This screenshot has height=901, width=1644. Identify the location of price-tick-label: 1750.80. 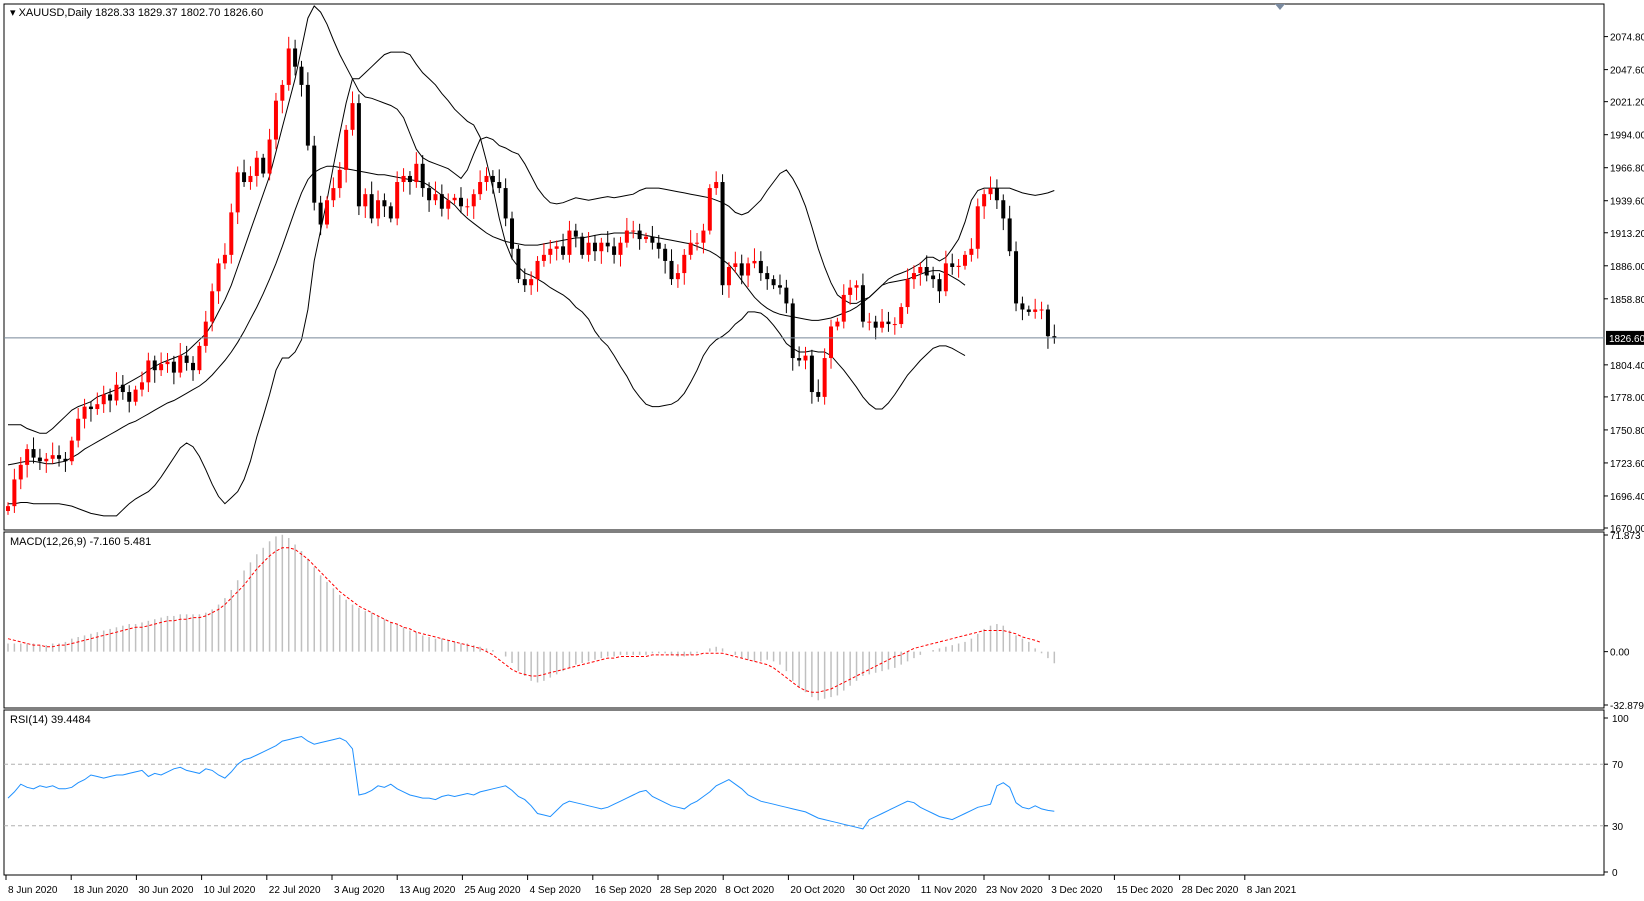
(1627, 431).